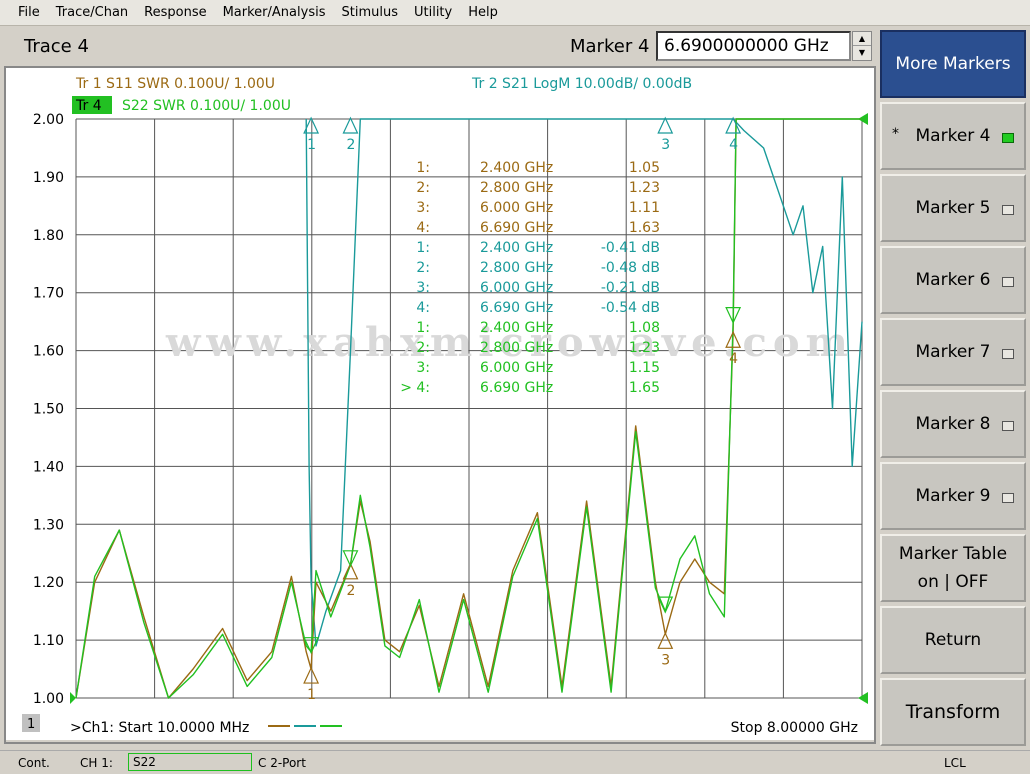  I want to click on stop-frequency-label: Stop 8.00000 GHz, so click(794, 728).